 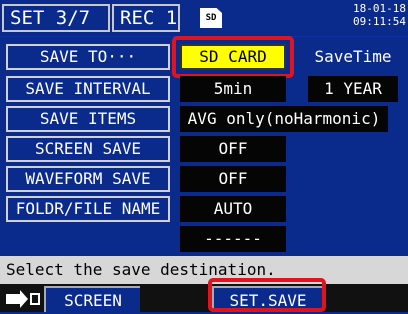 What do you see at coordinates (56, 18) in the screenshot?
I see `set-page-indicator: SET 3/7` at bounding box center [56, 18].